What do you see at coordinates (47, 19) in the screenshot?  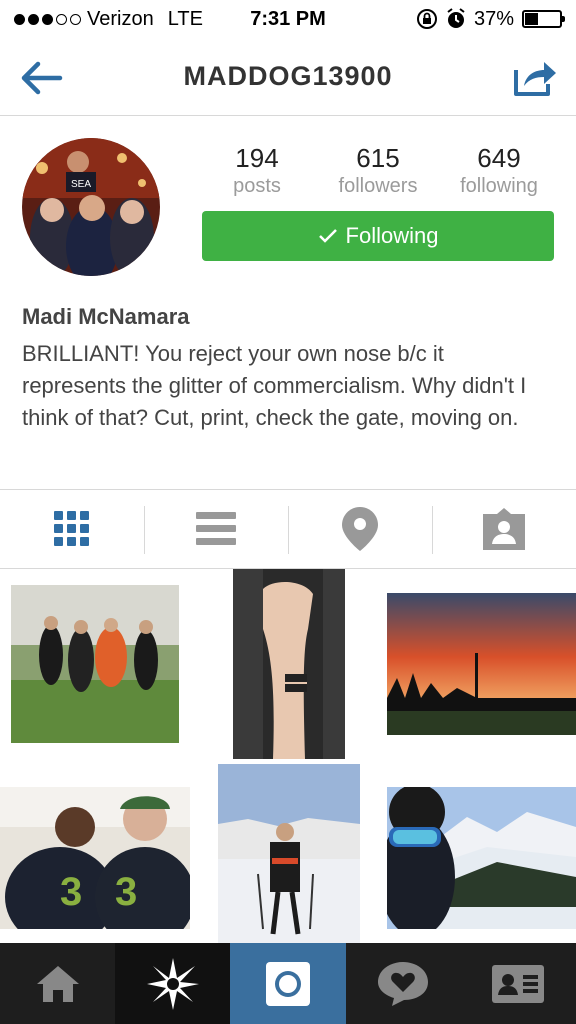 I see `signal-strength-icon` at bounding box center [47, 19].